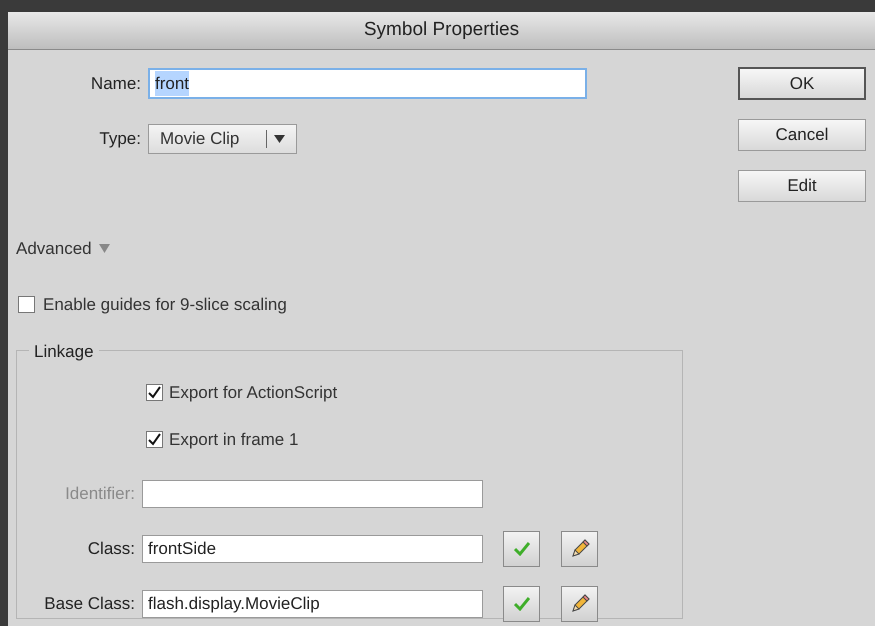 This screenshot has height=626, width=875. I want to click on field-label: Class:, so click(111, 549).